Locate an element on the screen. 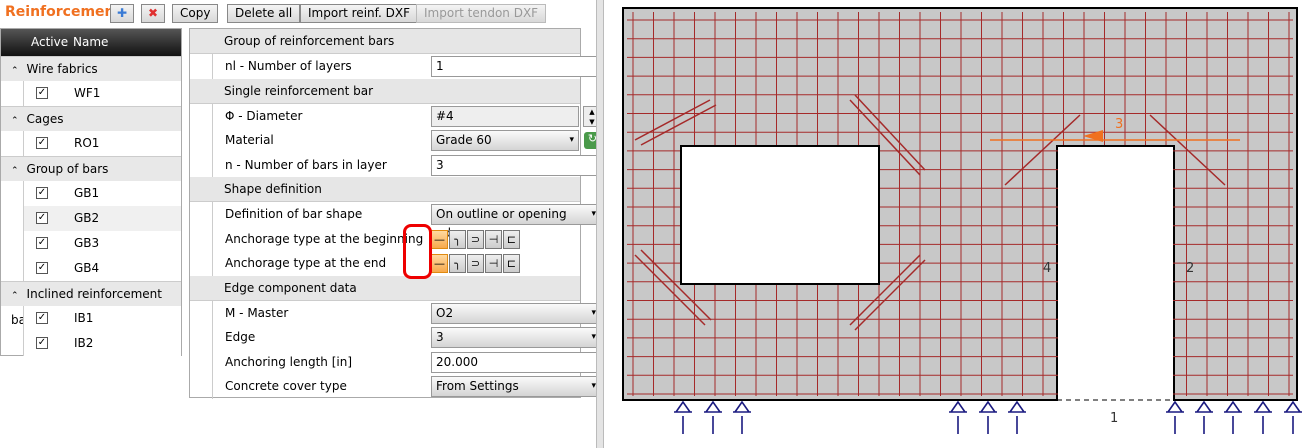  col-name: Name is located at coordinates (90, 42).